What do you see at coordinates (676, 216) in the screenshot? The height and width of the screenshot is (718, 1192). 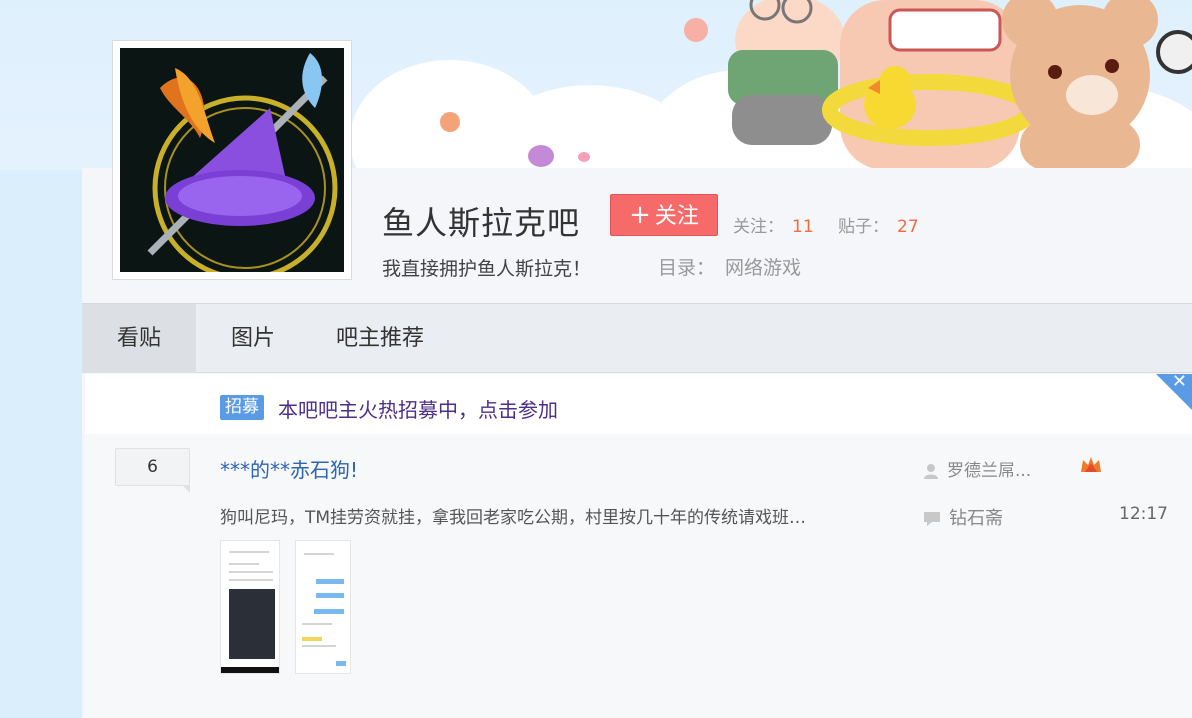 I see `follow-button-label: 关注` at bounding box center [676, 216].